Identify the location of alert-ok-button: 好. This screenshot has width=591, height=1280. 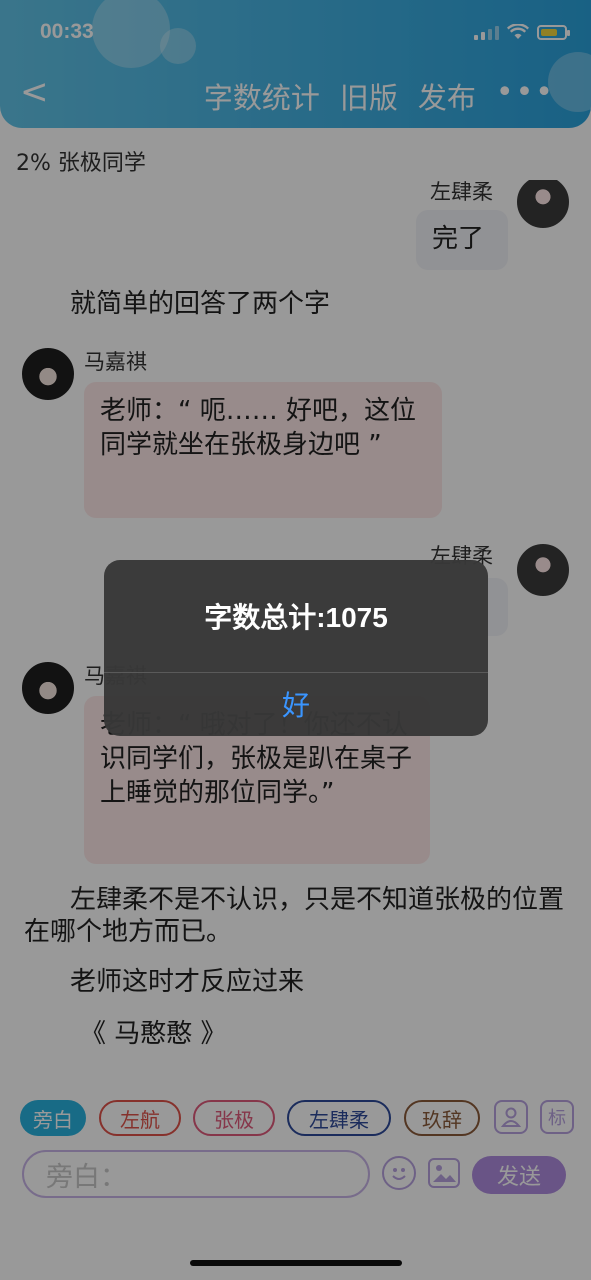
(296, 704).